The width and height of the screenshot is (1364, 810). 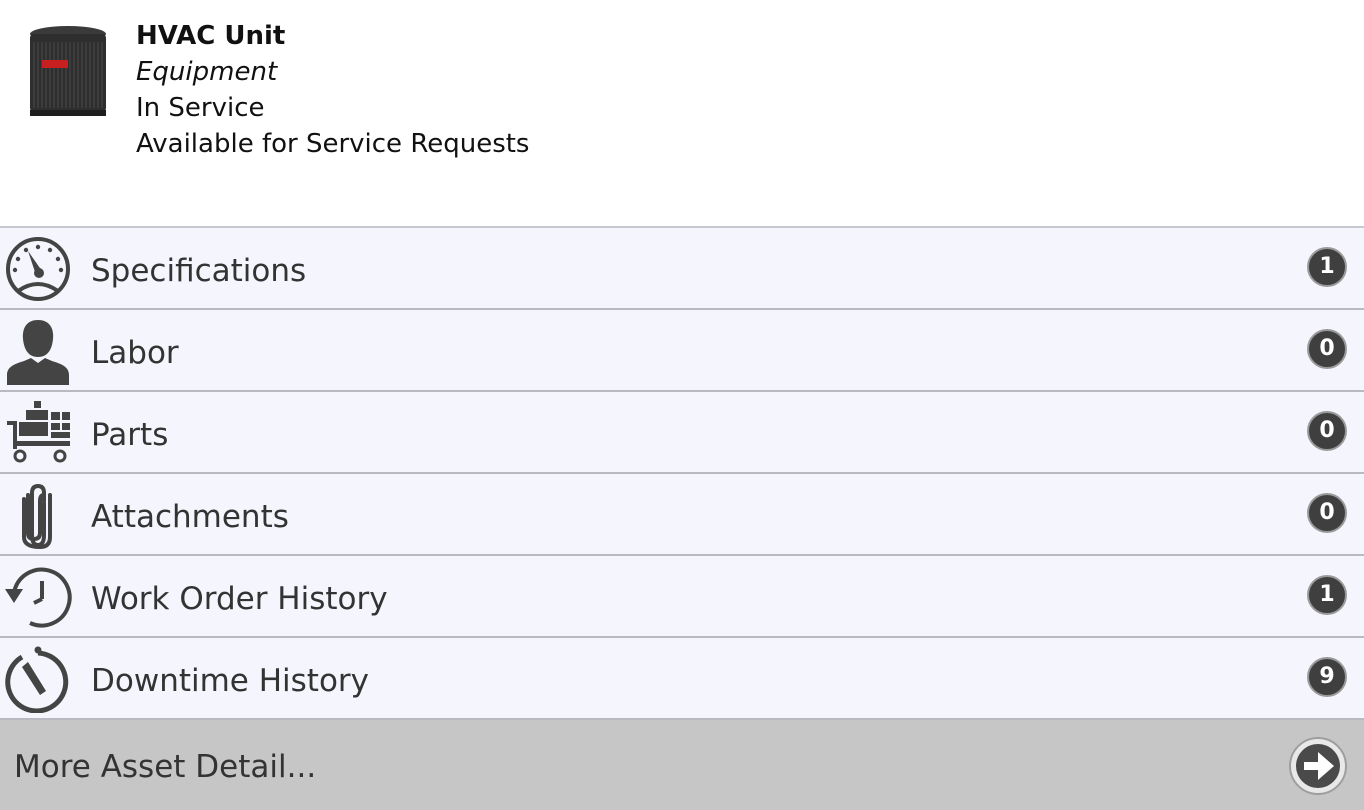 I want to click on speedometer-icon, so click(x=38, y=269).